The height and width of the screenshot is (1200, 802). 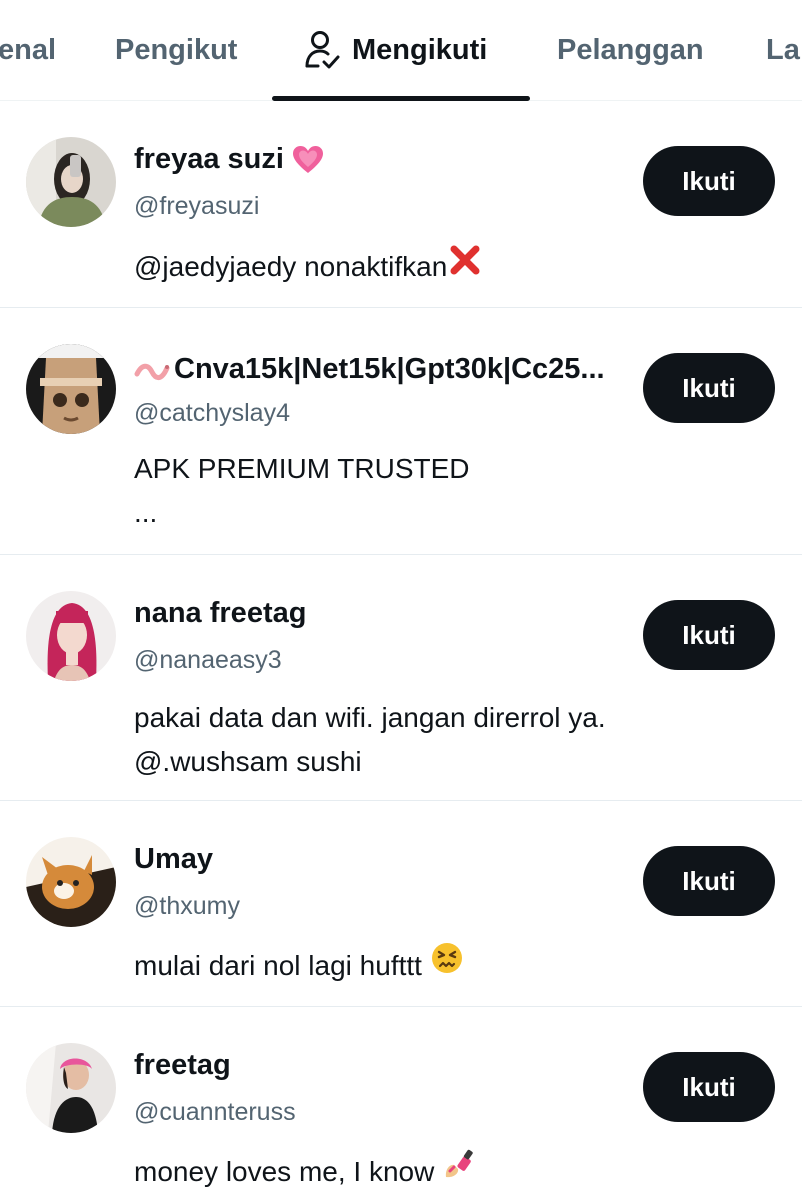 What do you see at coordinates (187, 906) in the screenshot?
I see `user-handle: @thxumy` at bounding box center [187, 906].